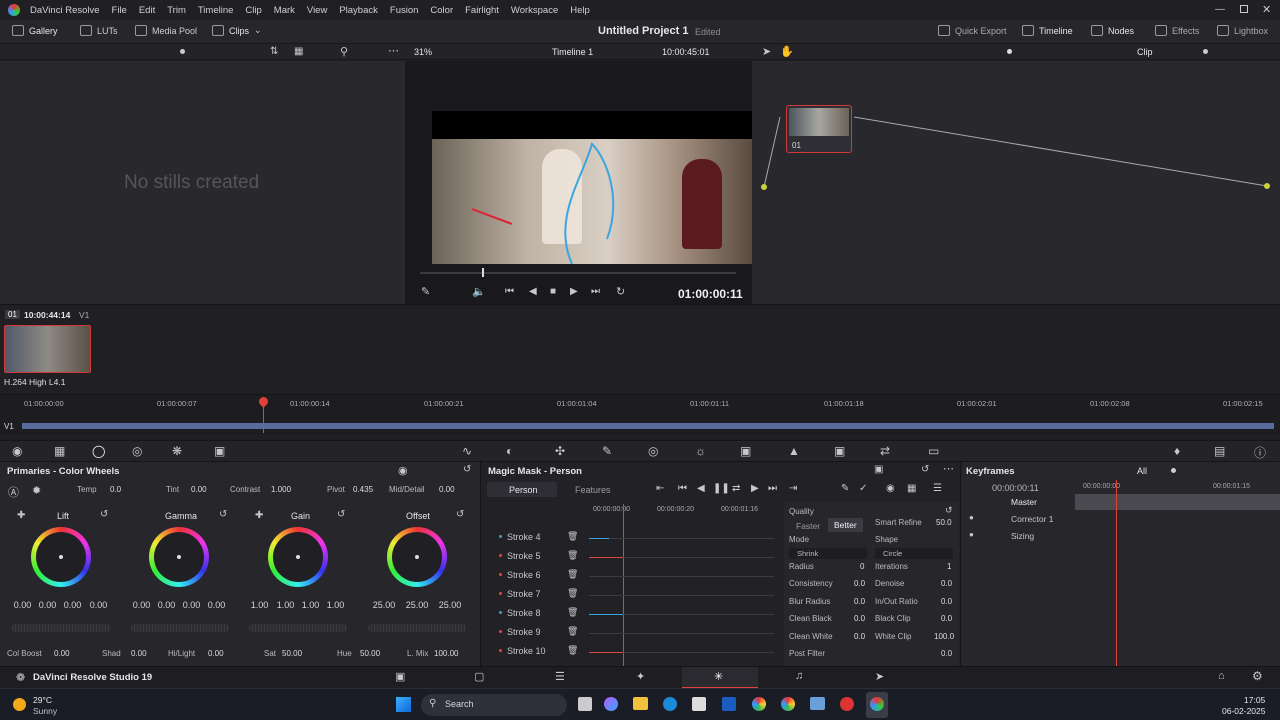  Describe the element at coordinates (35, 30) in the screenshot. I see `gallery-button: Gallery` at that location.